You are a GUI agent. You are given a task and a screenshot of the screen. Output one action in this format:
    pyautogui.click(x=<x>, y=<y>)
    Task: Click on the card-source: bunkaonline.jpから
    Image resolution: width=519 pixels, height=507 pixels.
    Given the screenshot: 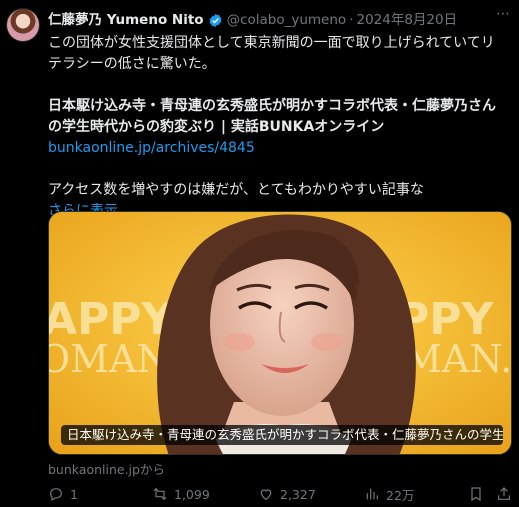 What is the action you would take?
    pyautogui.click(x=106, y=468)
    